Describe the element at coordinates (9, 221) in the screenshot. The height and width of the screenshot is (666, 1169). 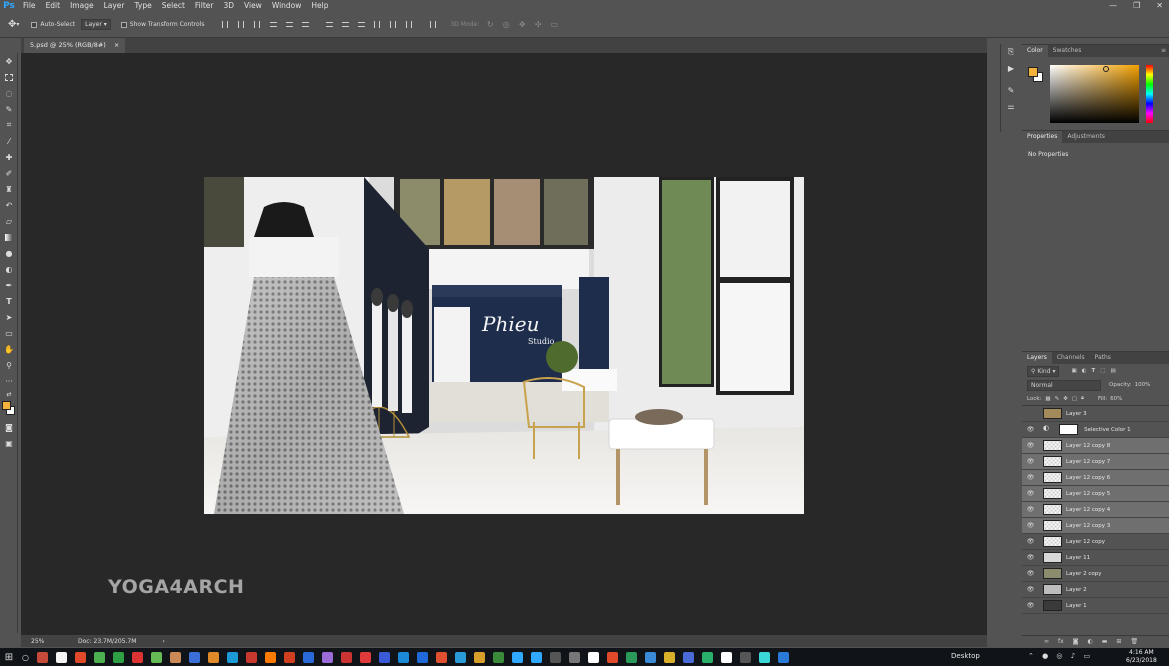
I see `eraser-tool-icon: ▱` at that location.